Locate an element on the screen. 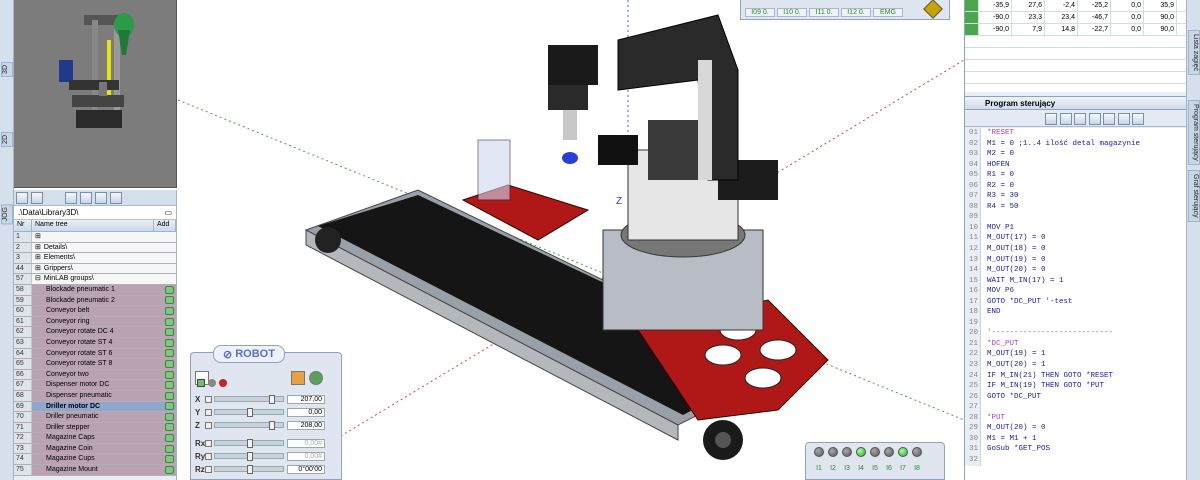 The width and height of the screenshot is (1200, 480). tree-item-row: 71 Driller stepper is located at coordinates (95, 428).